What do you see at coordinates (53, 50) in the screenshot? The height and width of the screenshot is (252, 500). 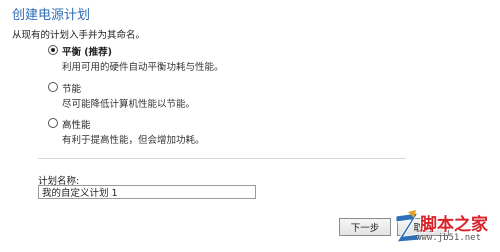 I see `radio-balanced` at bounding box center [53, 50].